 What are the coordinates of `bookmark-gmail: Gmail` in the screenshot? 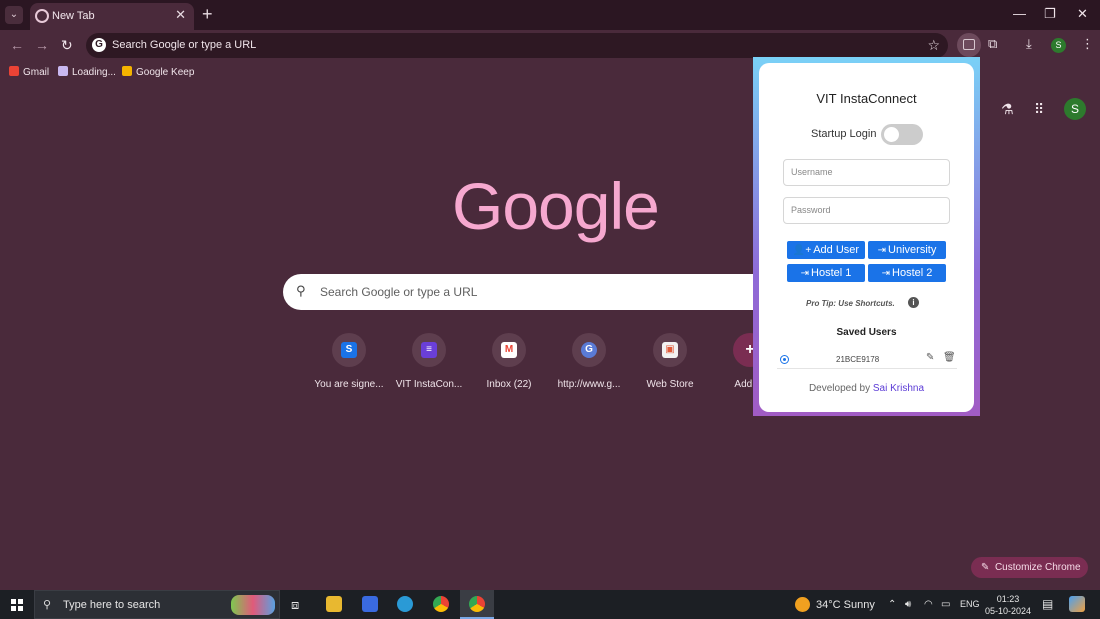 It's located at (29, 72).